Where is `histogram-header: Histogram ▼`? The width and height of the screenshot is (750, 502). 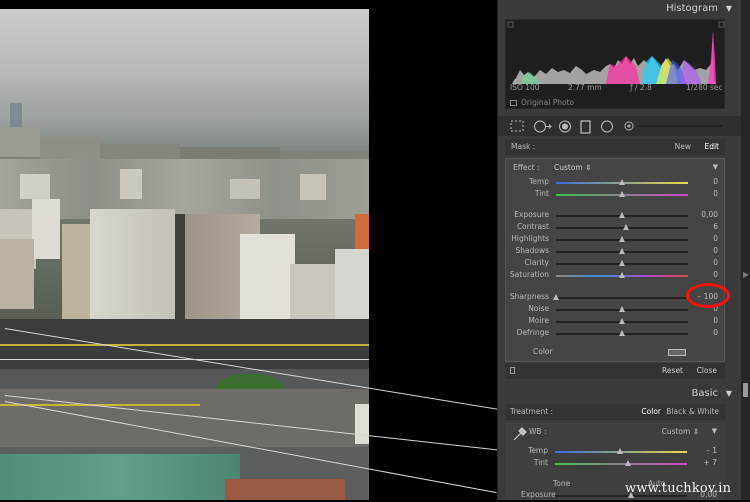
histogram-header: Histogram ▼ is located at coordinates (620, 9).